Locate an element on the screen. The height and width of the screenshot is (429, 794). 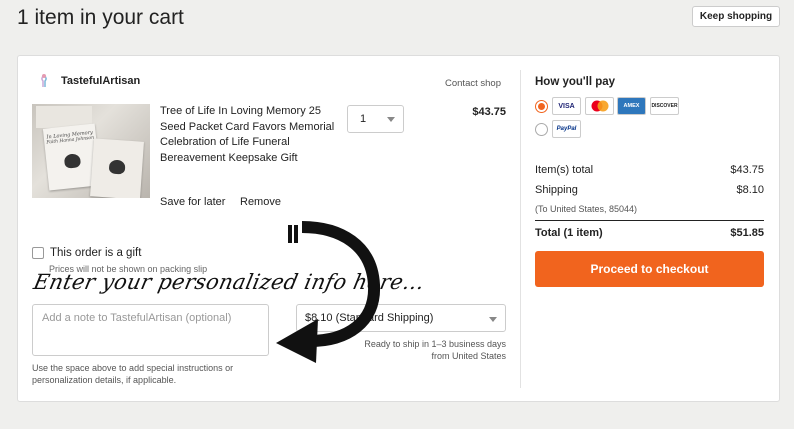
shop-header: TastefulArtisan is located at coordinates (87, 81).